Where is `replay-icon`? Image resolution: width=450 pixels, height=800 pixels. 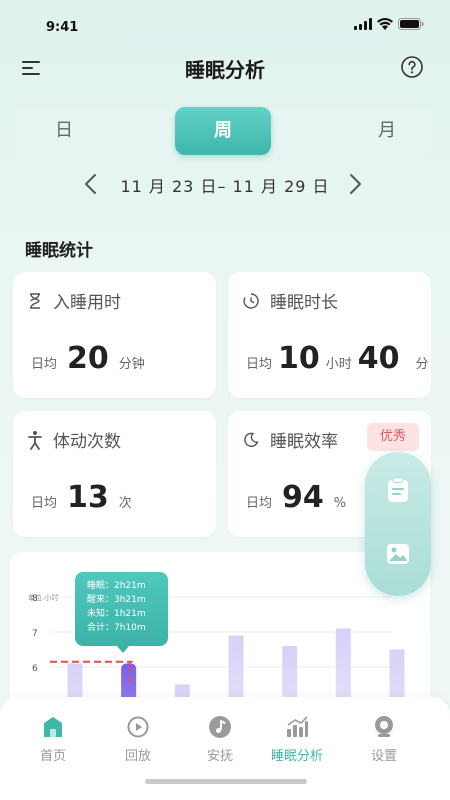
replay-icon is located at coordinates (138, 727).